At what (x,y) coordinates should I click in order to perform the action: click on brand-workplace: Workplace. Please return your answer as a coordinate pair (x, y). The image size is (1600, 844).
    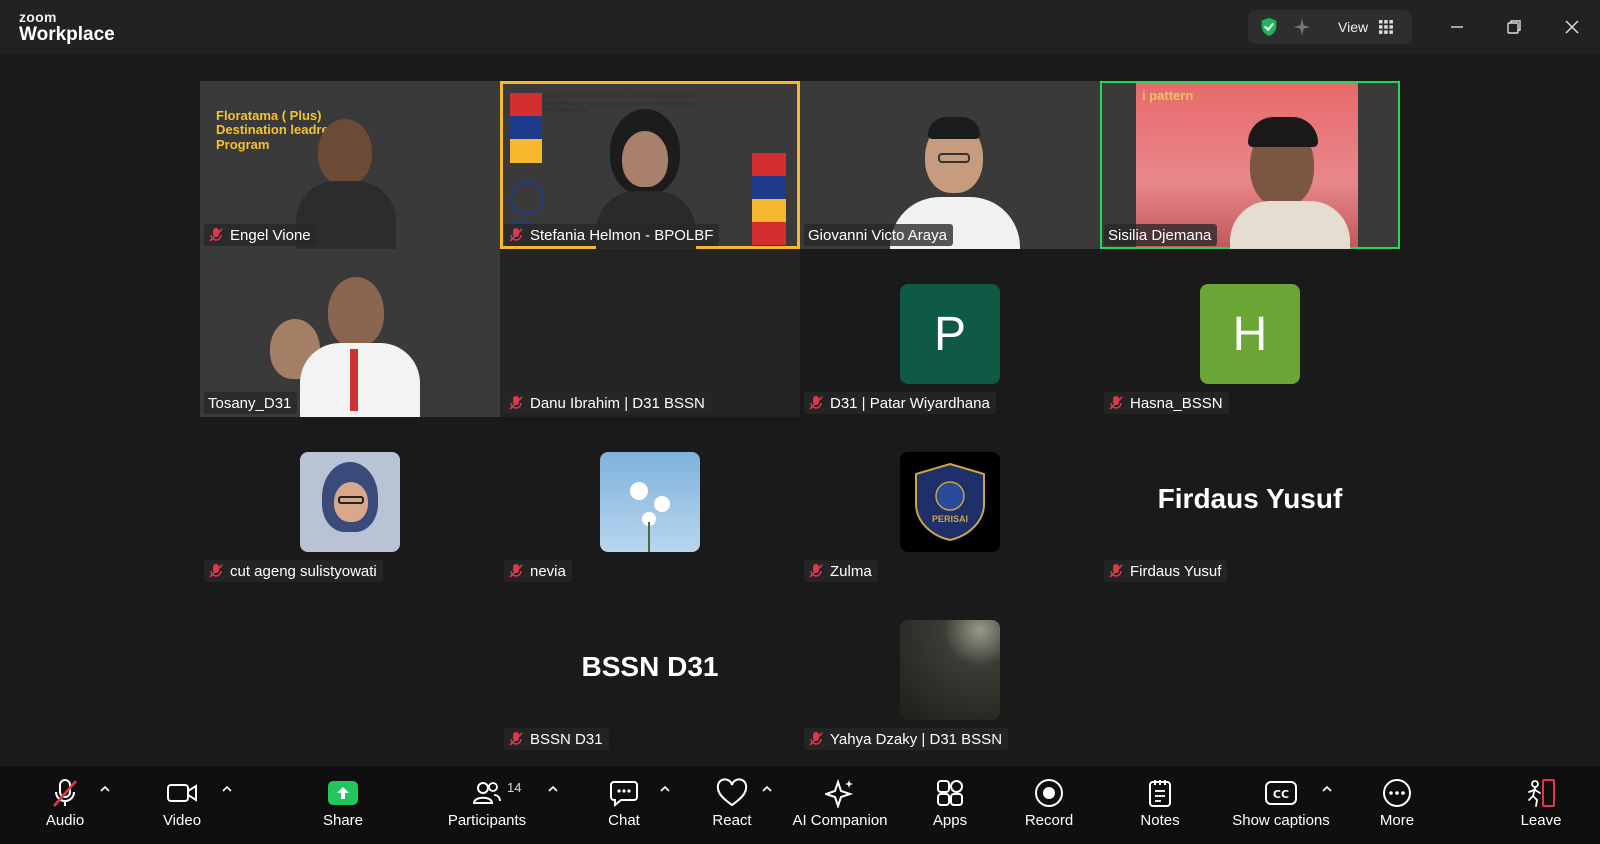
    Looking at the image, I should click on (67, 34).